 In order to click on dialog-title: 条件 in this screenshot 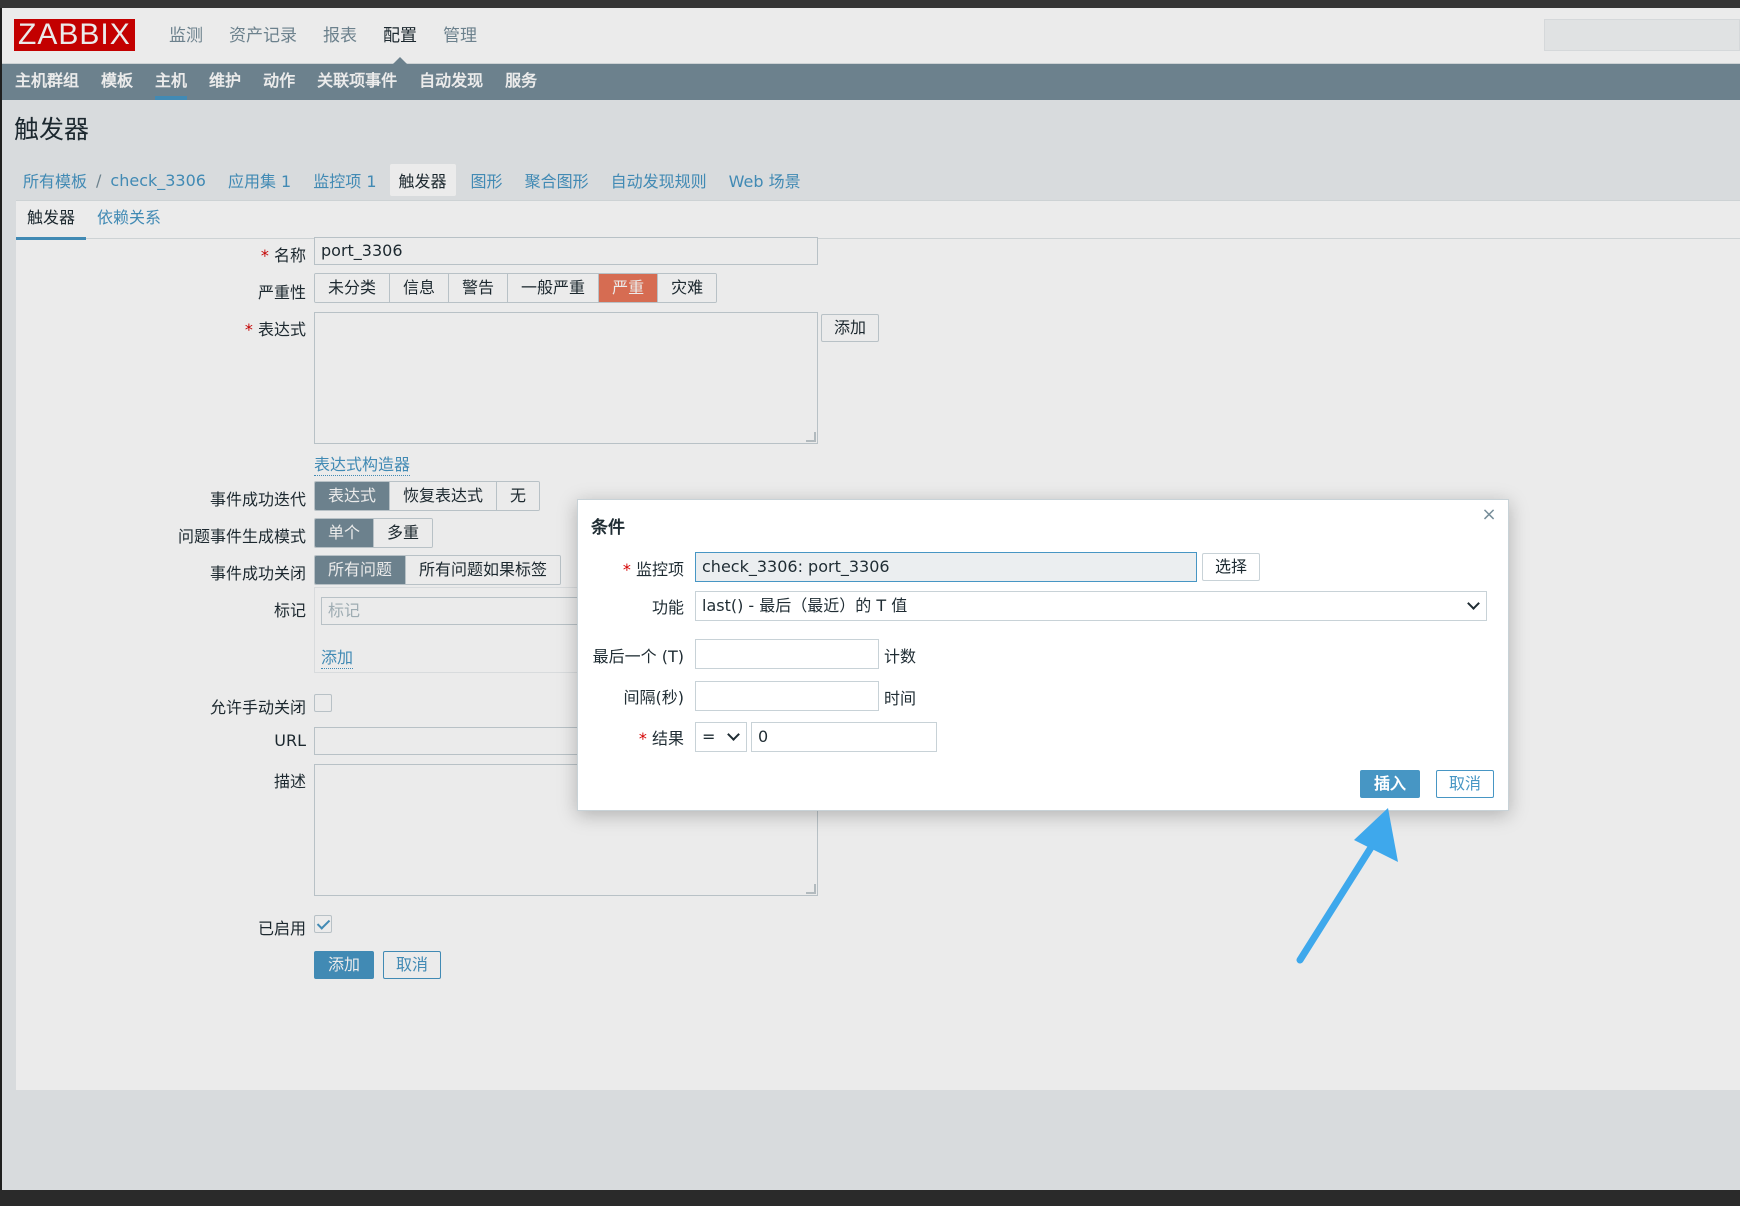, I will do `click(608, 528)`.